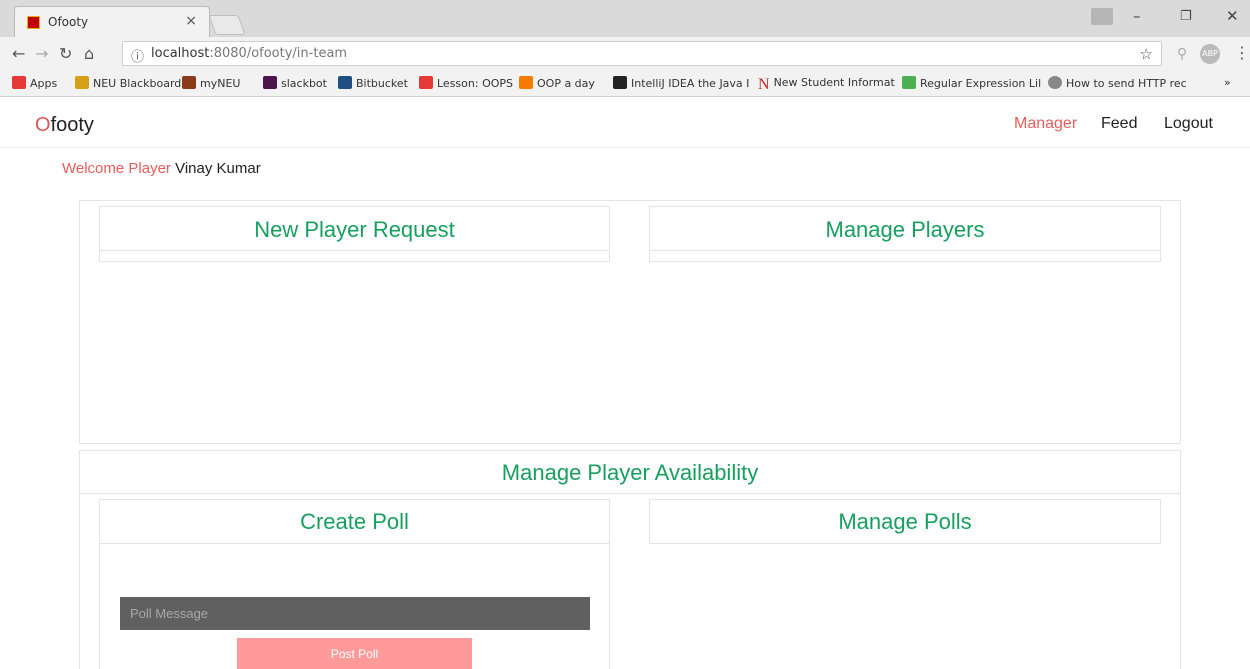 This screenshot has height=669, width=1250. I want to click on blackboard-icon, so click(82, 82).